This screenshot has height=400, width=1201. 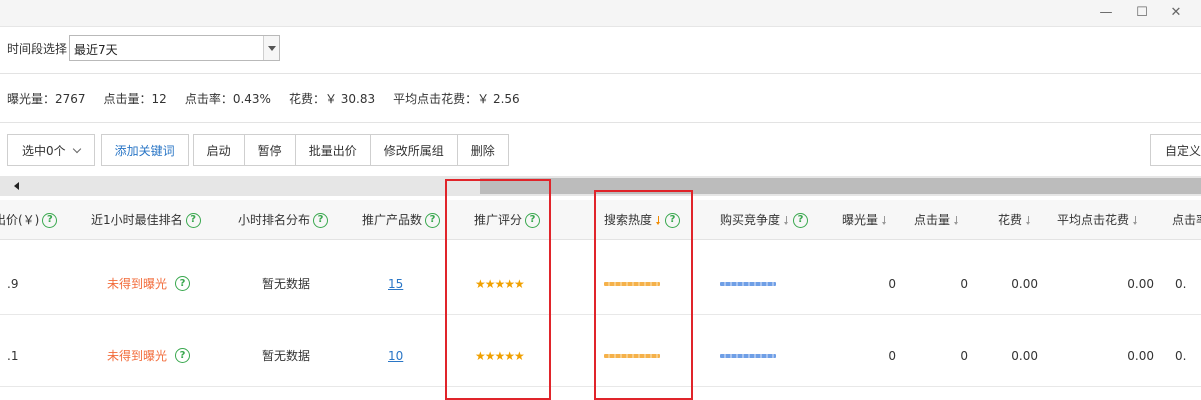 What do you see at coordinates (332, 150) in the screenshot?
I see `batch-bid-button: 批量出价` at bounding box center [332, 150].